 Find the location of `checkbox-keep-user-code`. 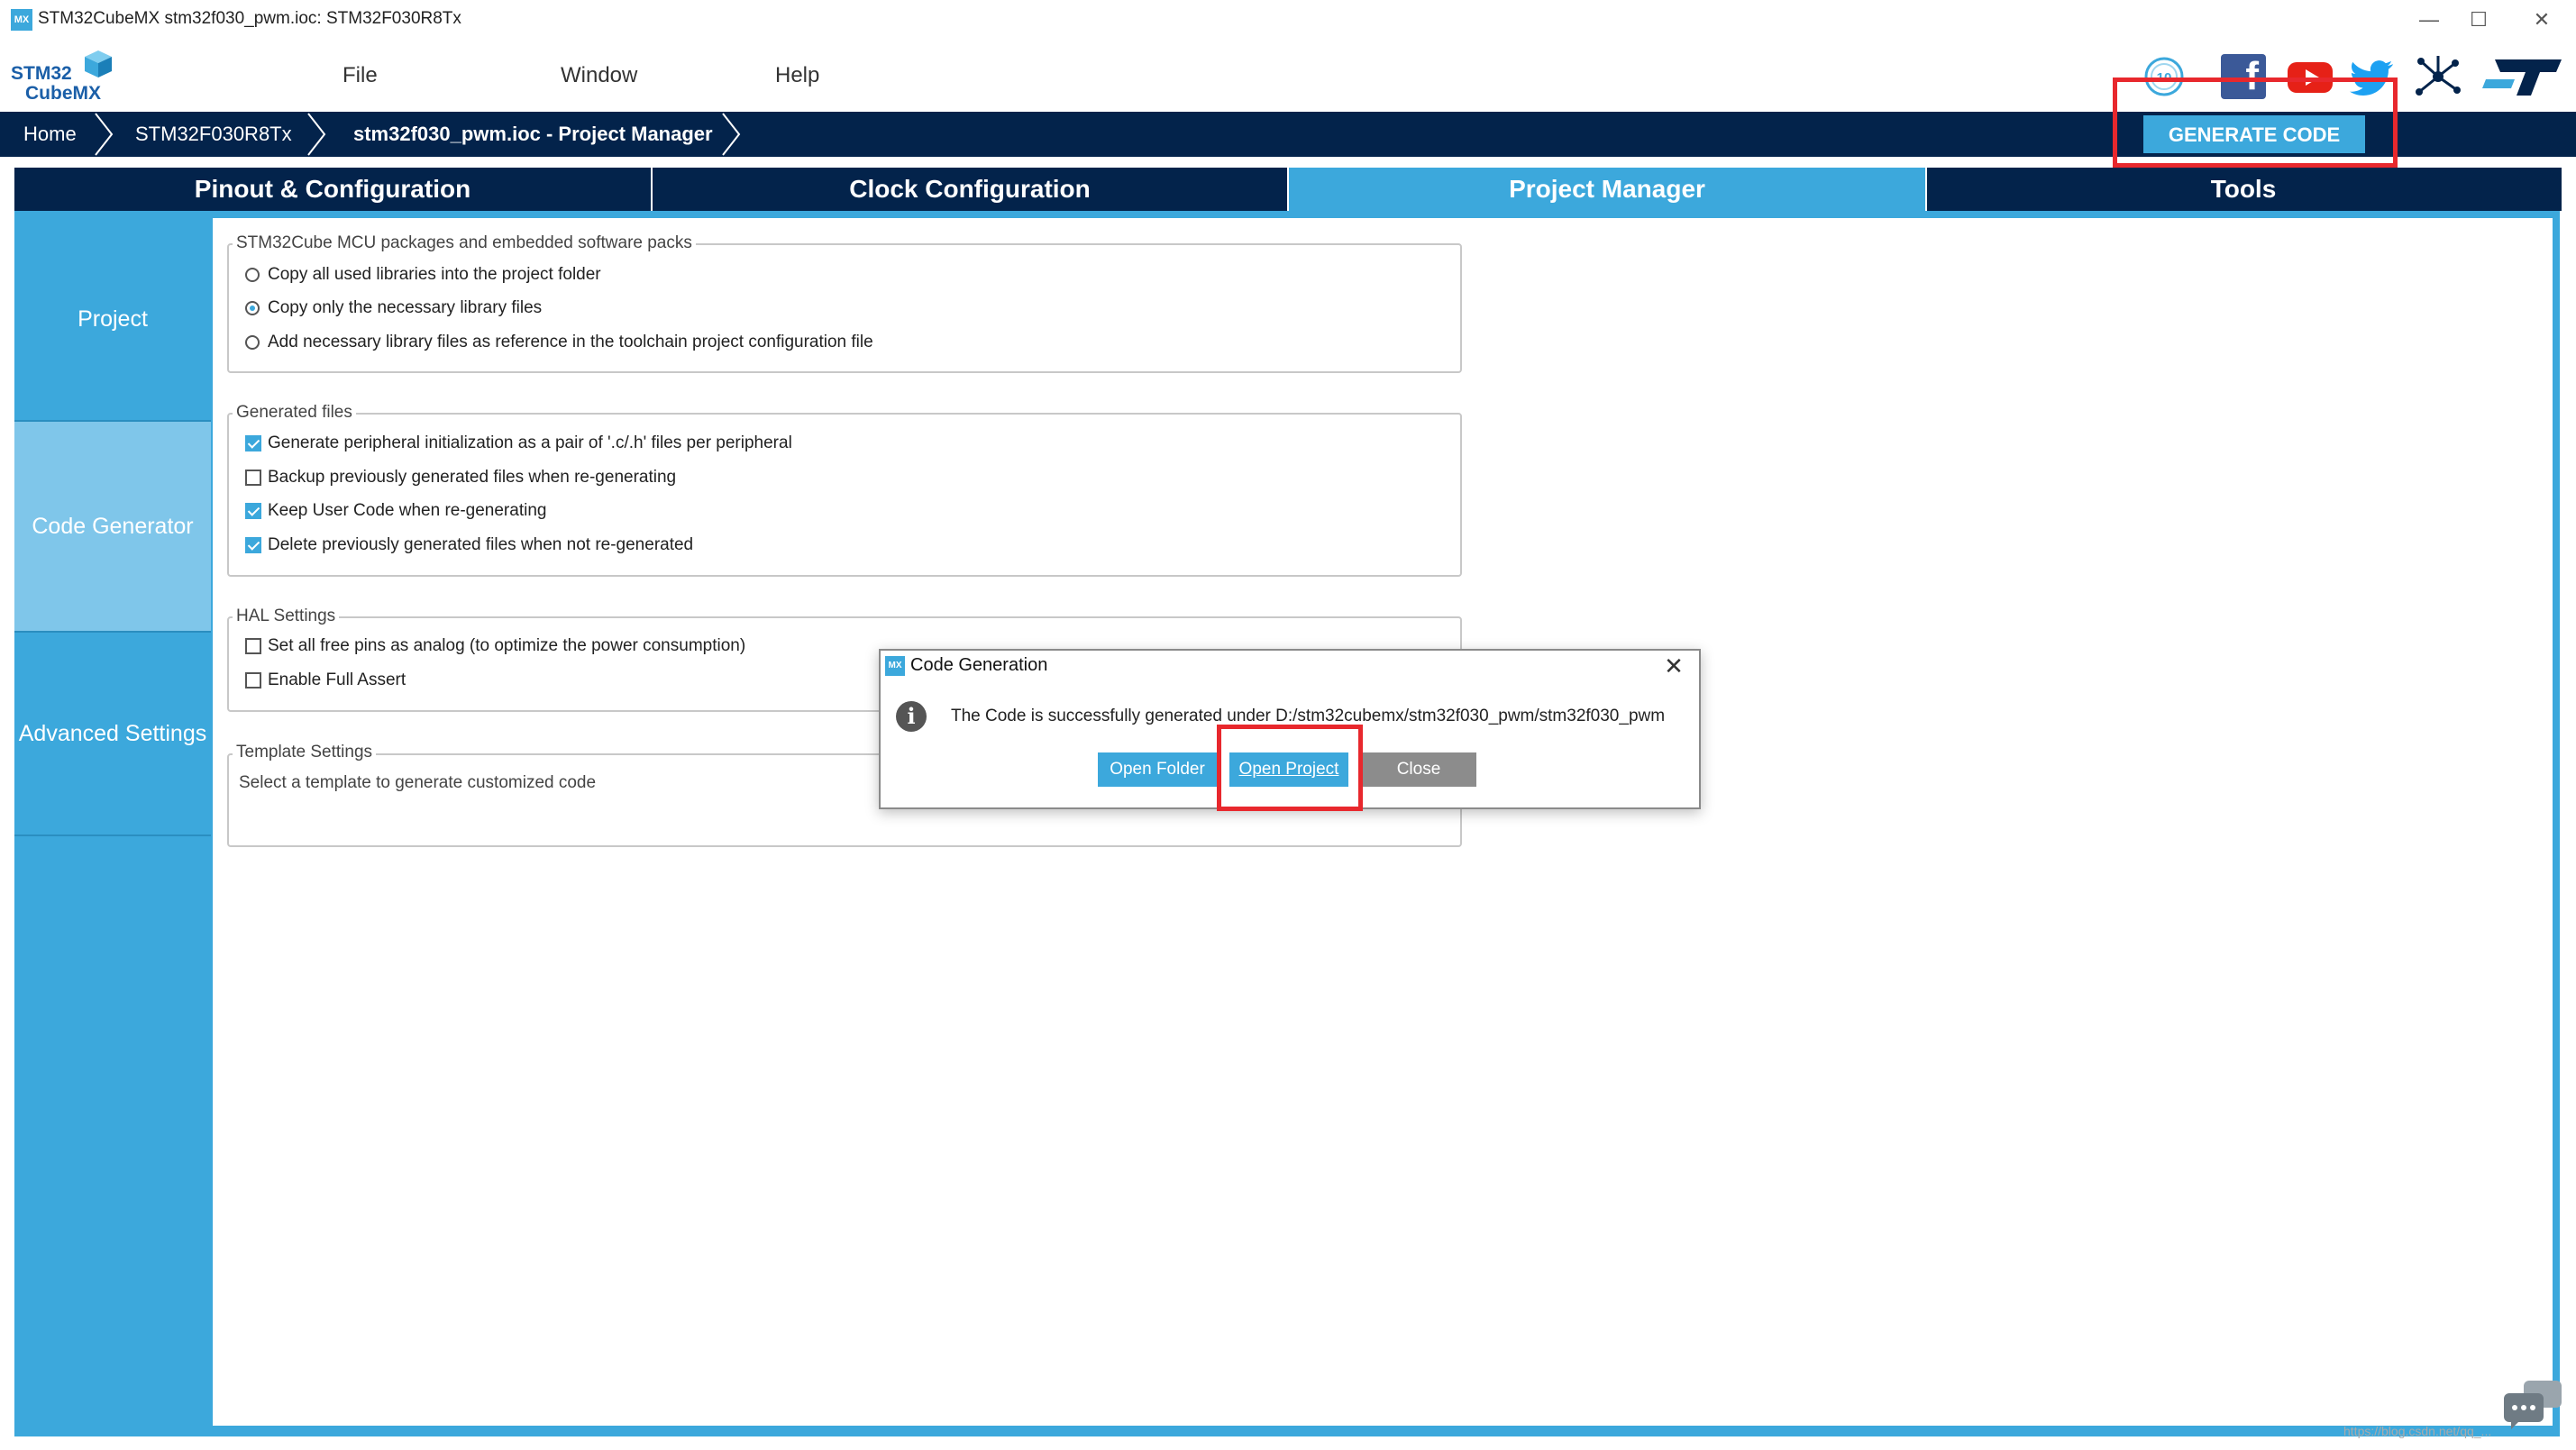

checkbox-keep-user-code is located at coordinates (253, 511).